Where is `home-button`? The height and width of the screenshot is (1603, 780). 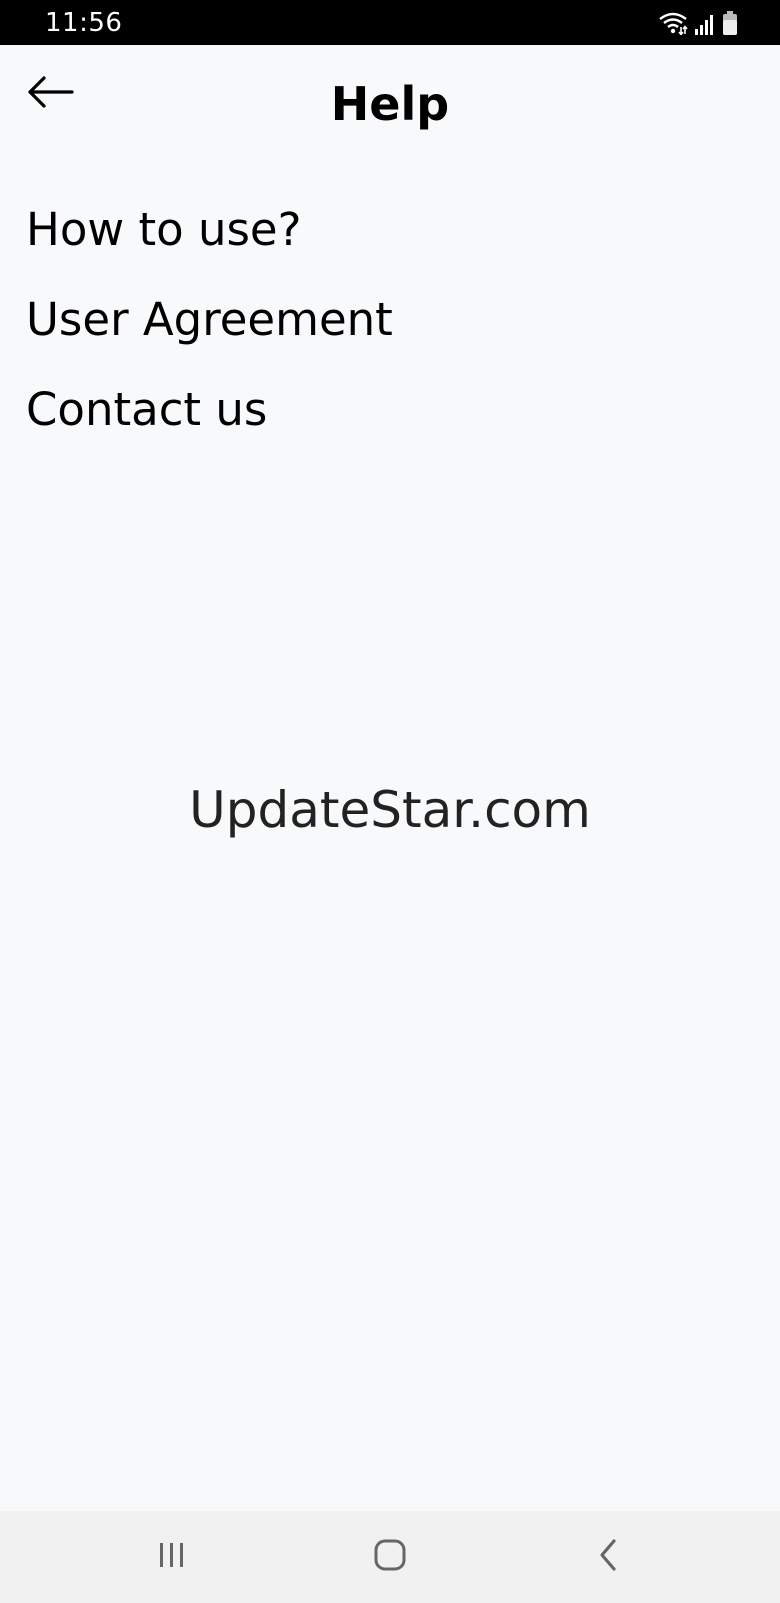 home-button is located at coordinates (390, 1557).